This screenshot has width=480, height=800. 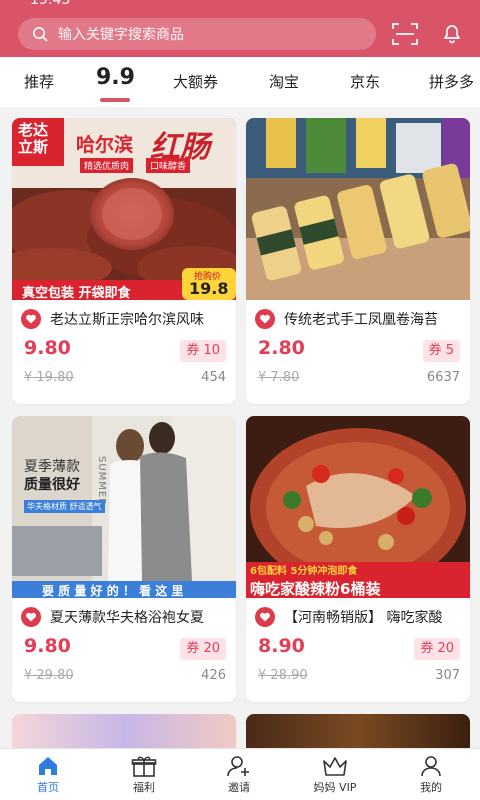 I want to click on home-icon, so click(x=48, y=766).